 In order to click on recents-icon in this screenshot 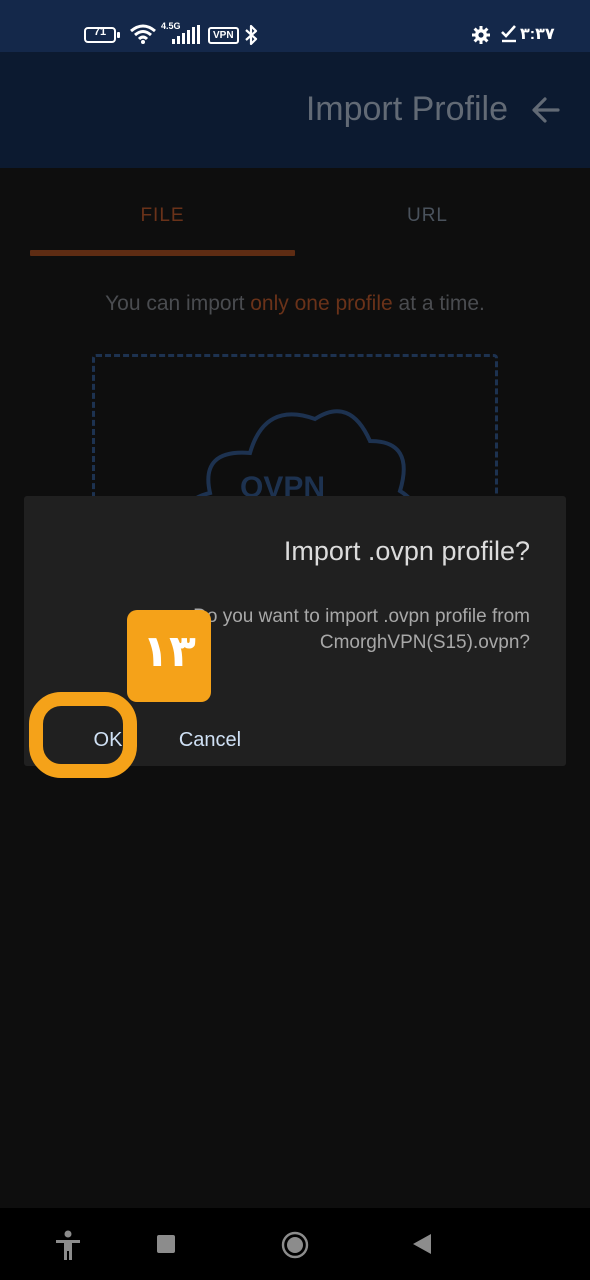, I will do `click(166, 1244)`.